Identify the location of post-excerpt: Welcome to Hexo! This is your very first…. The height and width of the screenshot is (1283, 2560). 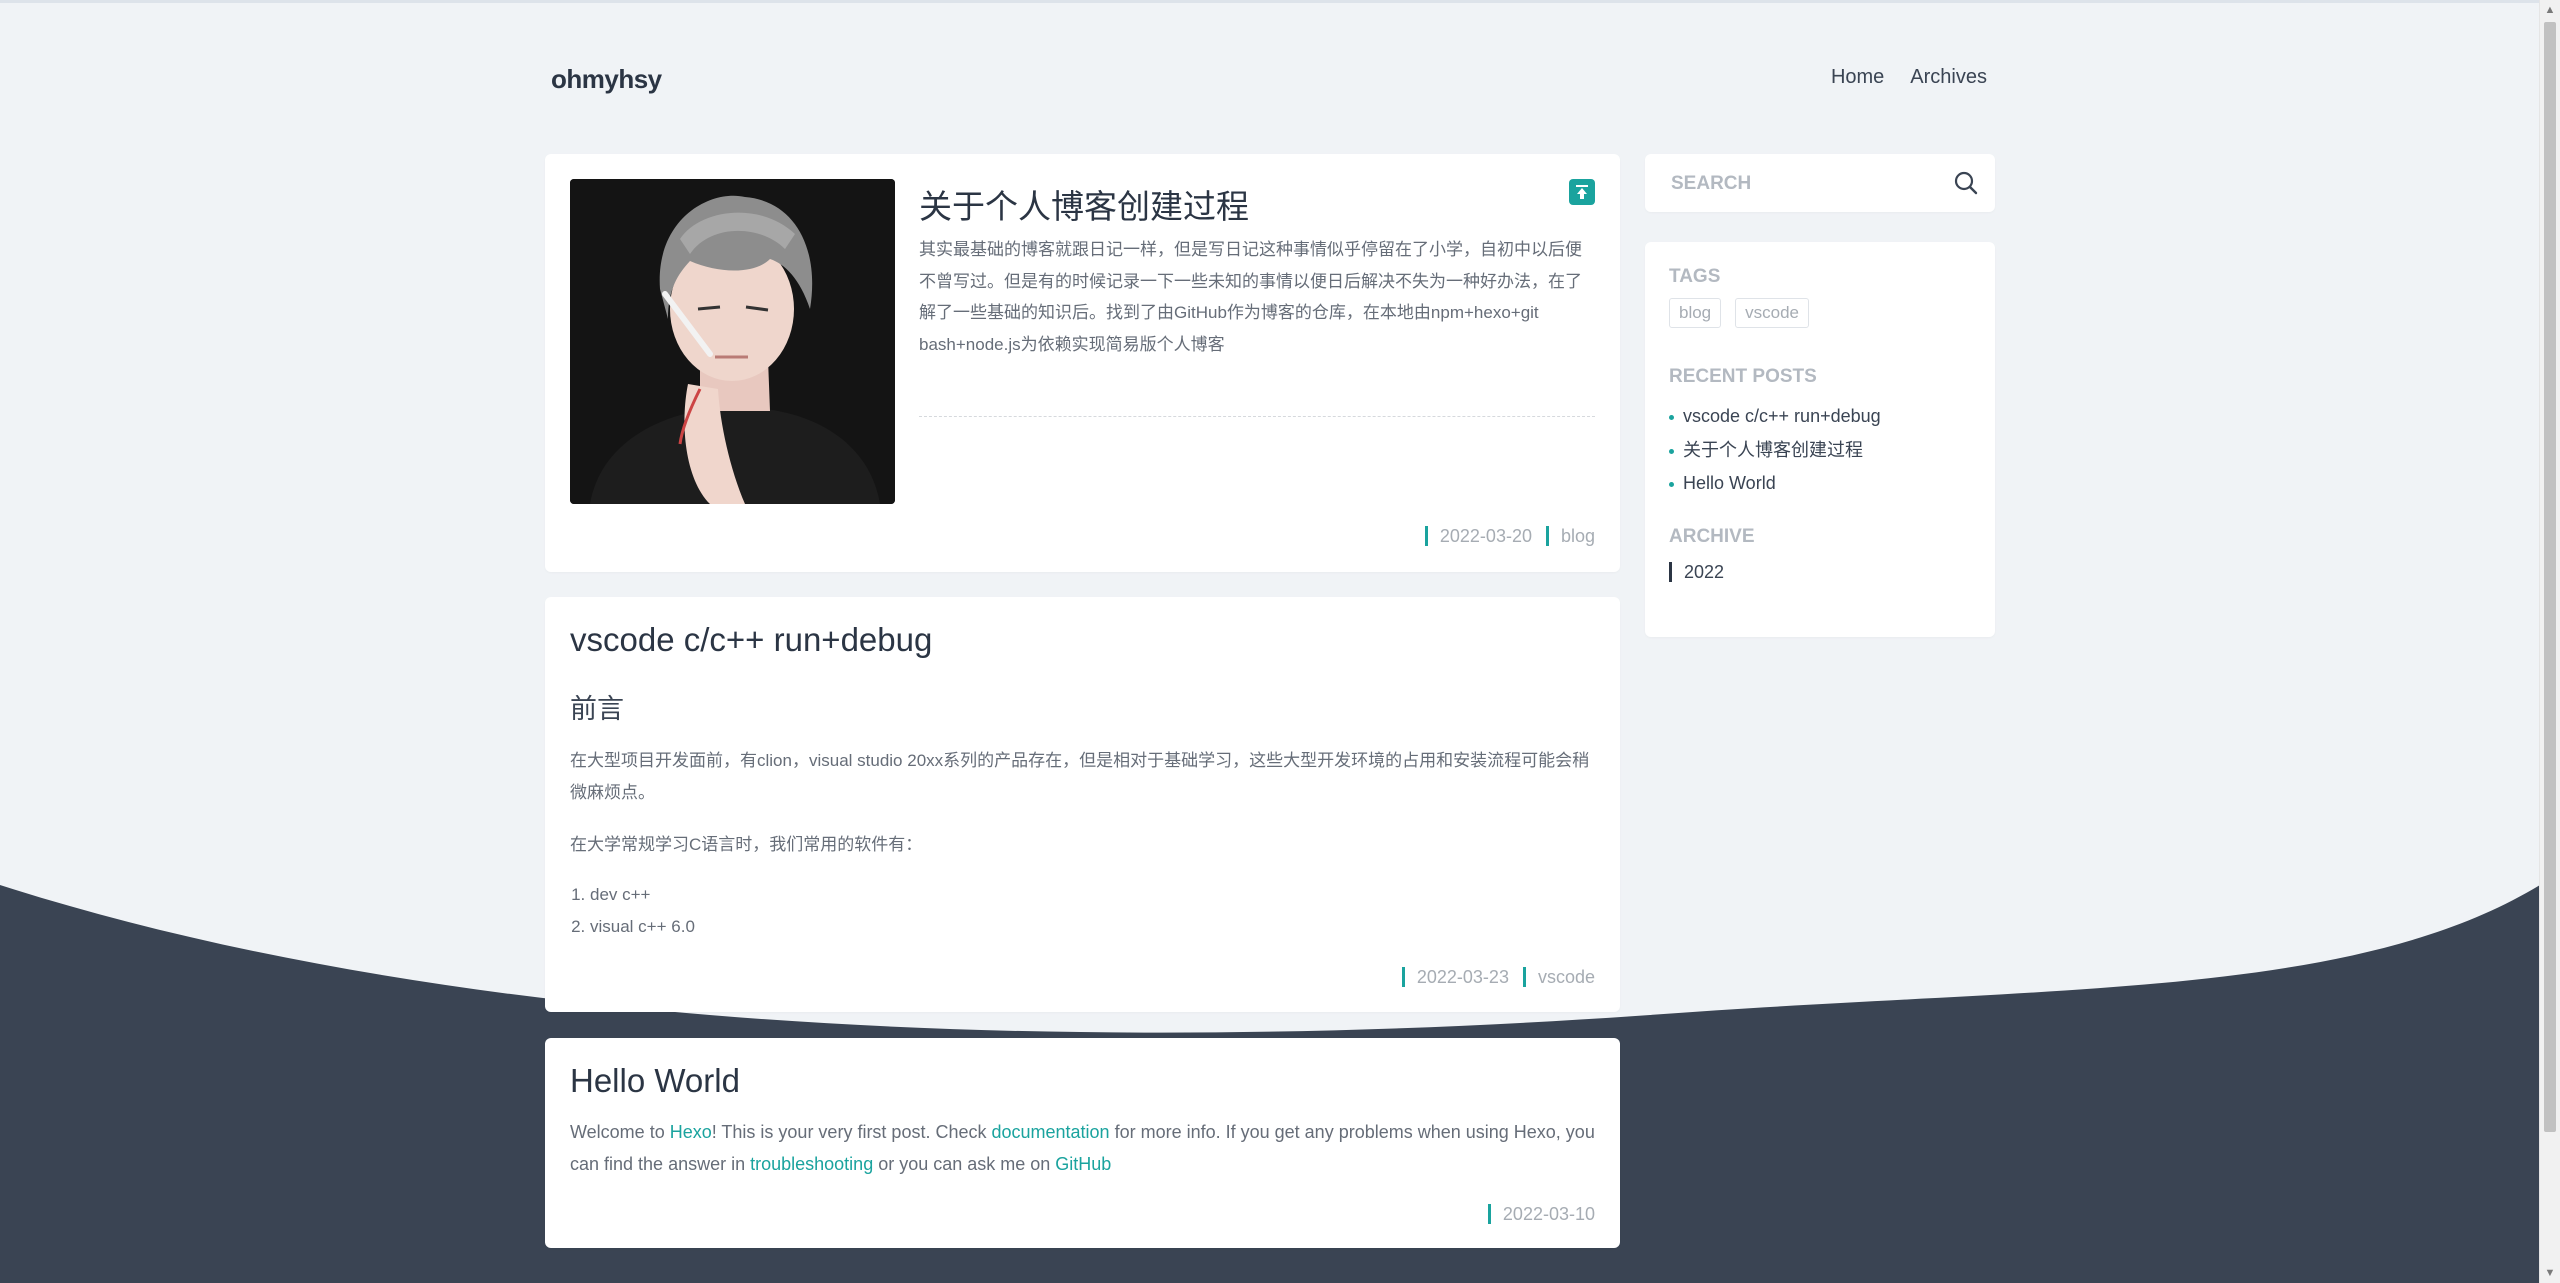
(1085, 1148).